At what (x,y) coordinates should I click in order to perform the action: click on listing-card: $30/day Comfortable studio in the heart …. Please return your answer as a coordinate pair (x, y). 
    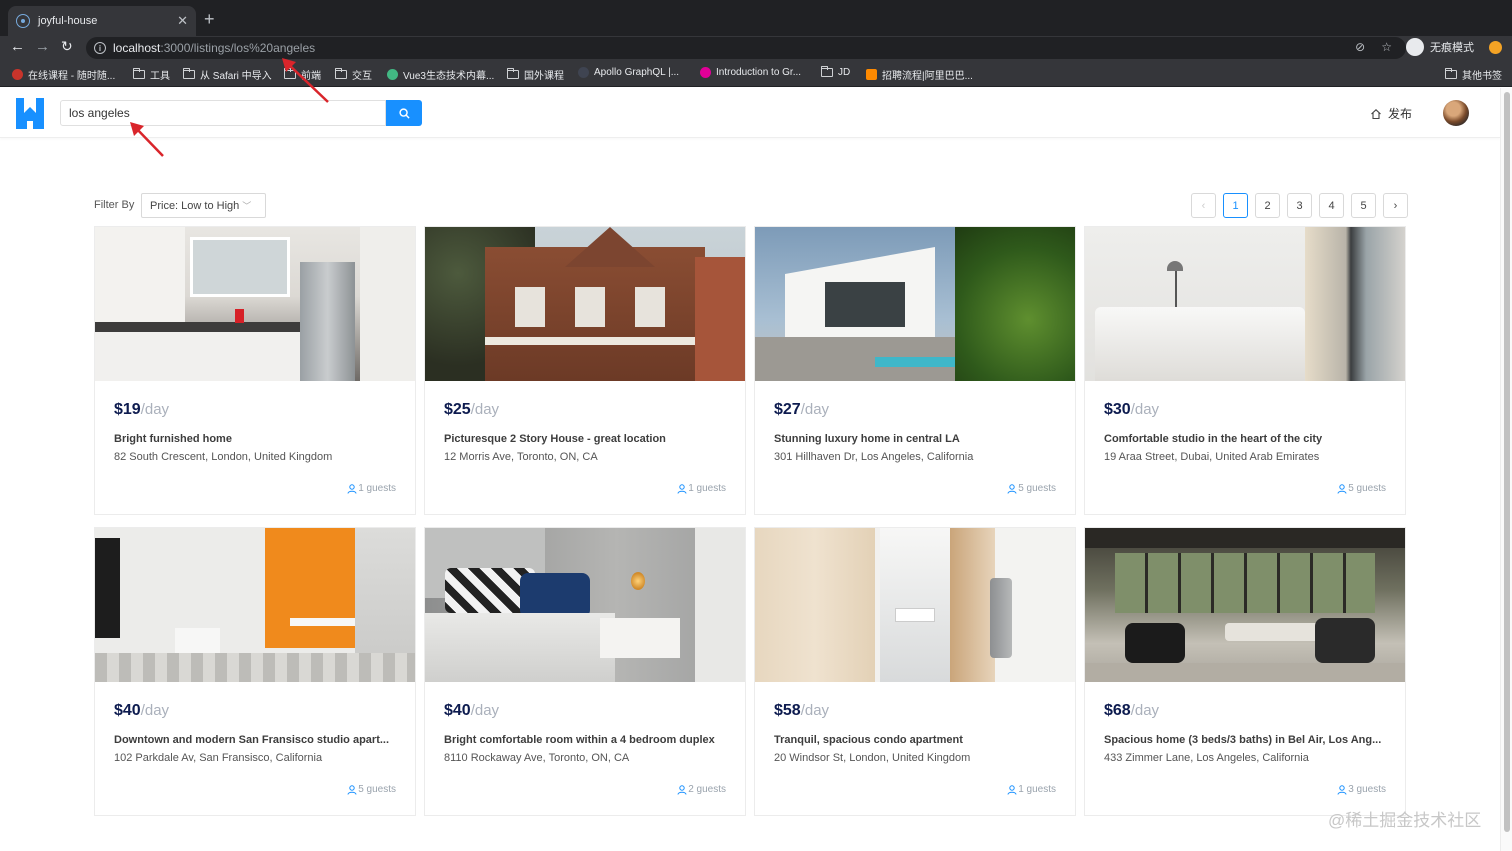
    Looking at the image, I should click on (1245, 370).